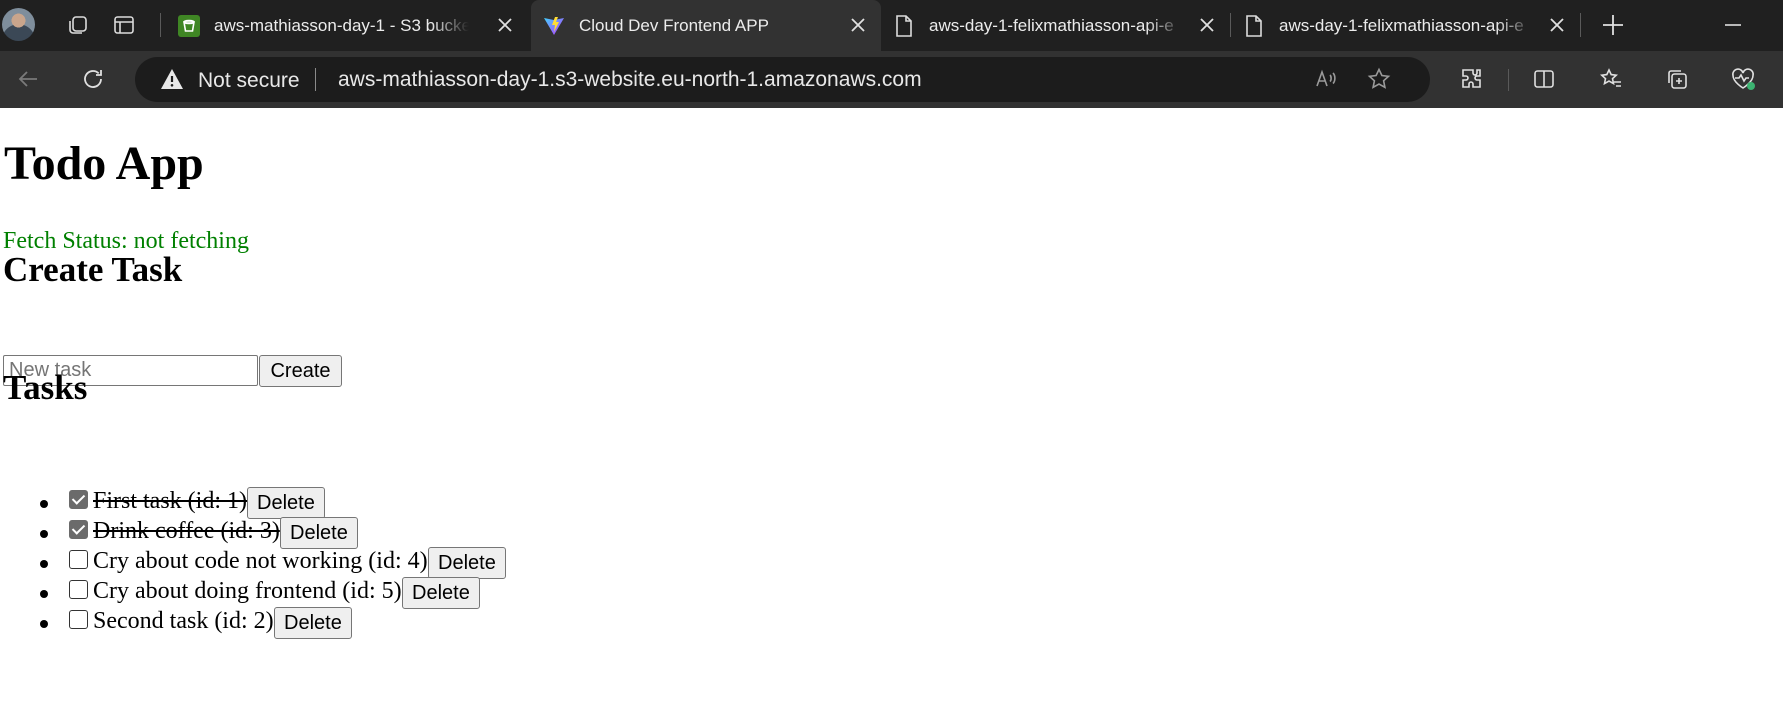 Image resolution: width=1783 pixels, height=715 pixels. What do you see at coordinates (1472, 79) in the screenshot?
I see `extensions-icon` at bounding box center [1472, 79].